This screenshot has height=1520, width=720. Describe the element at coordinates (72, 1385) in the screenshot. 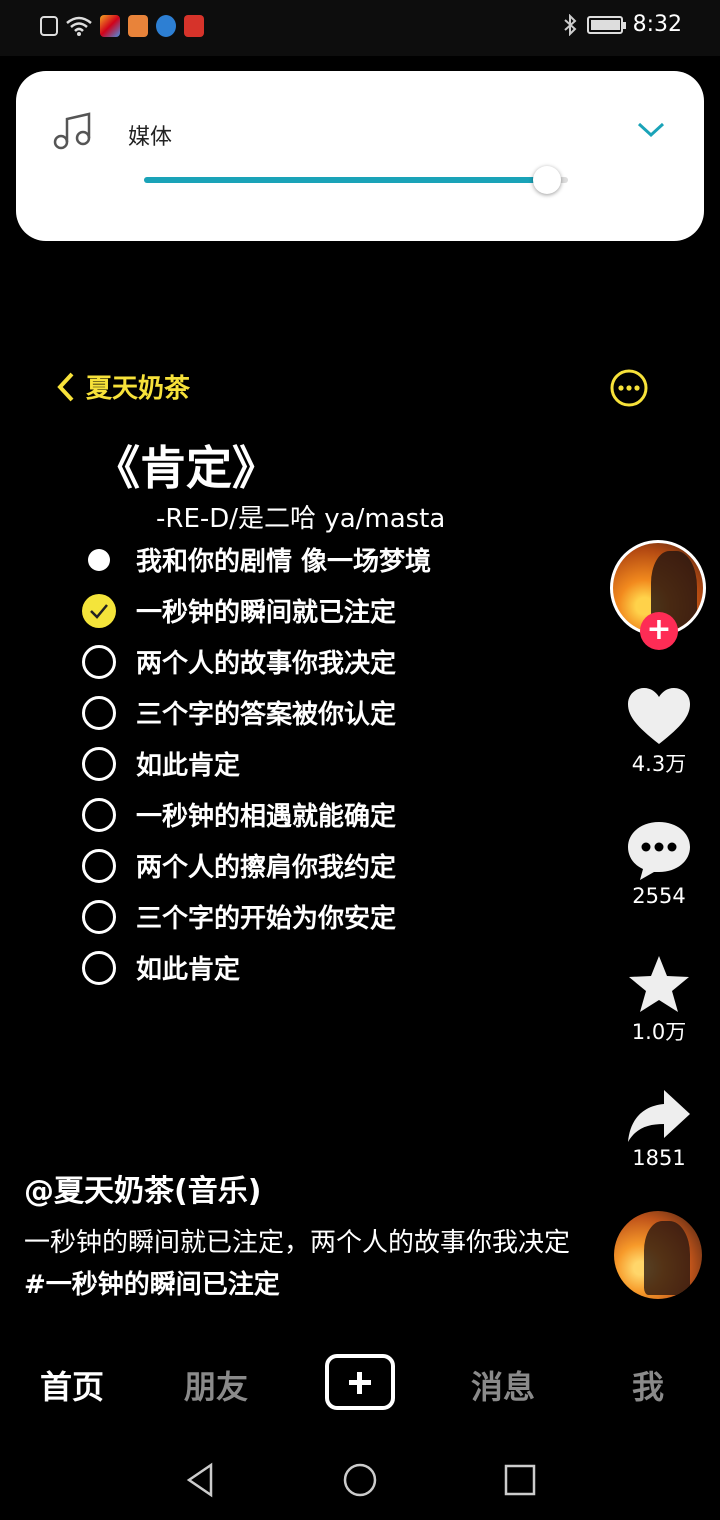

I see `tab-home: 首页` at that location.